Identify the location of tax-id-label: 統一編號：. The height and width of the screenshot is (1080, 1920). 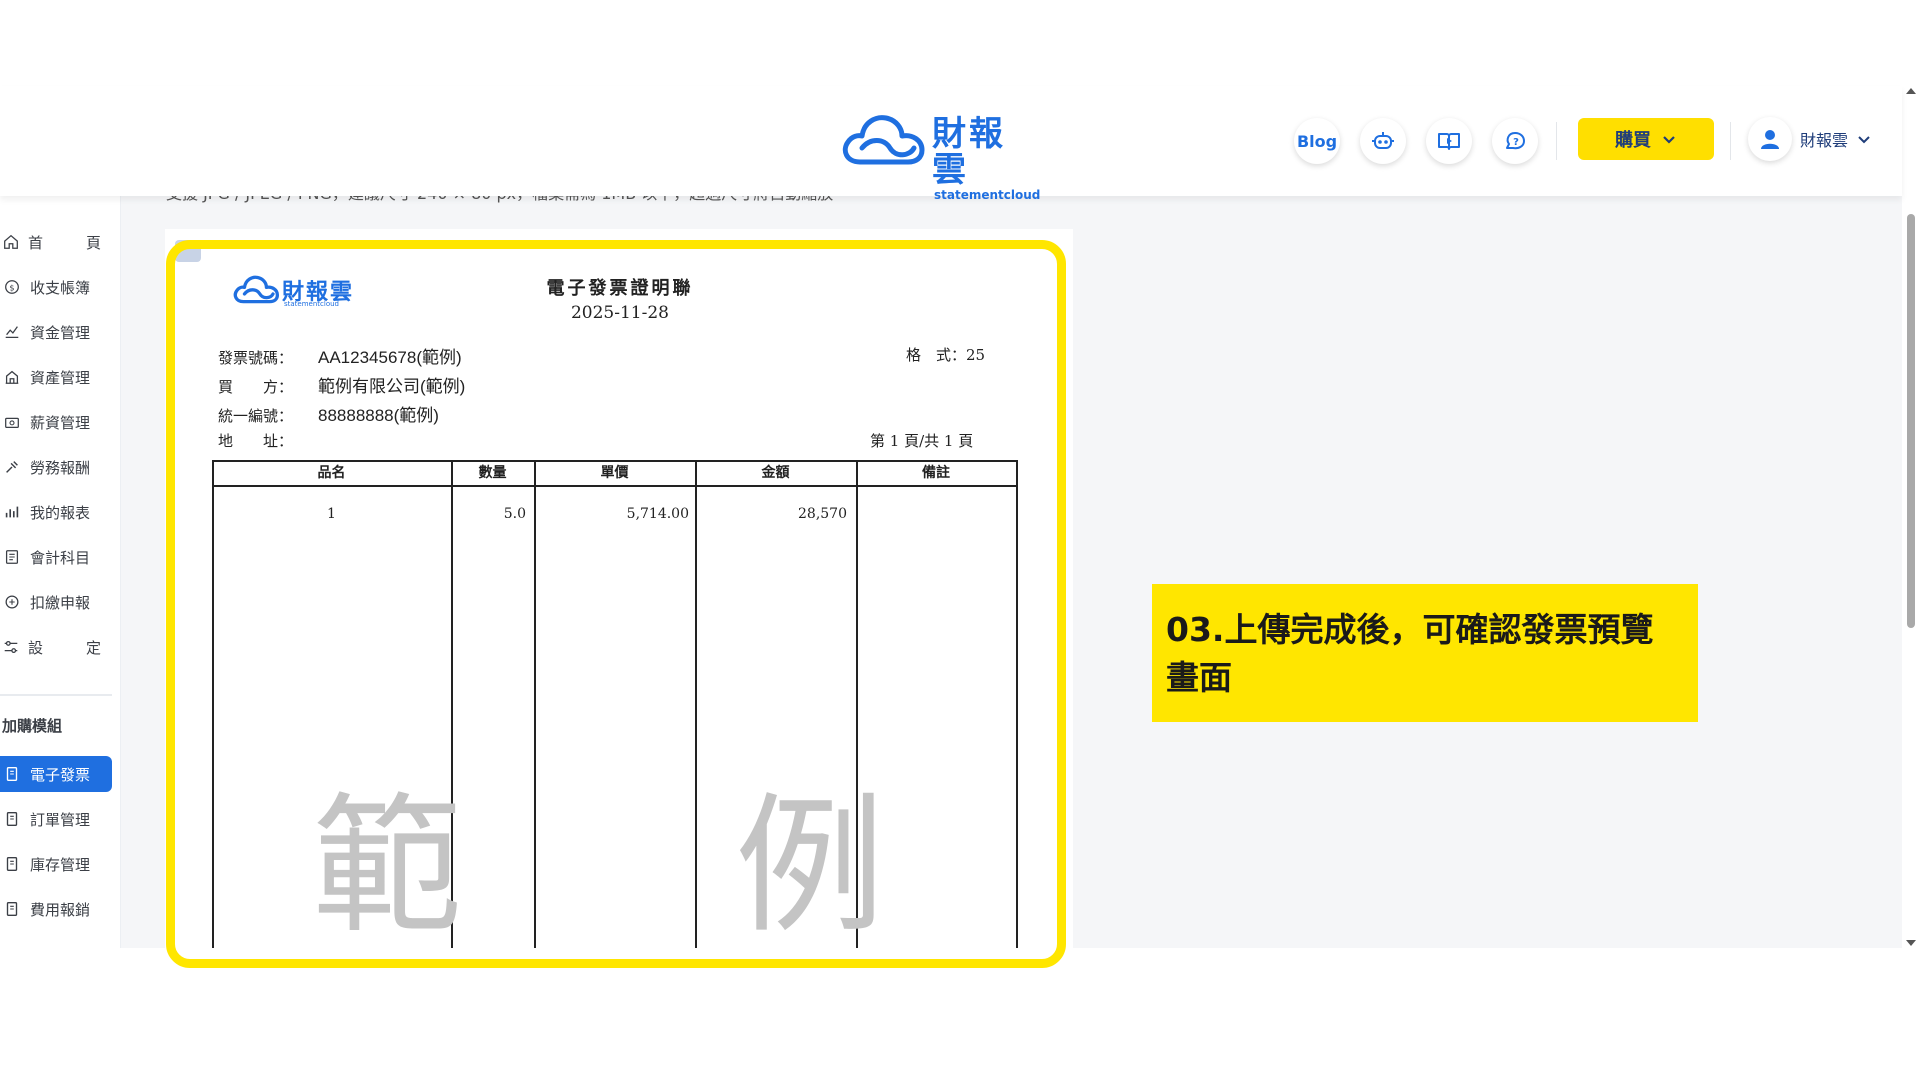
(256, 416).